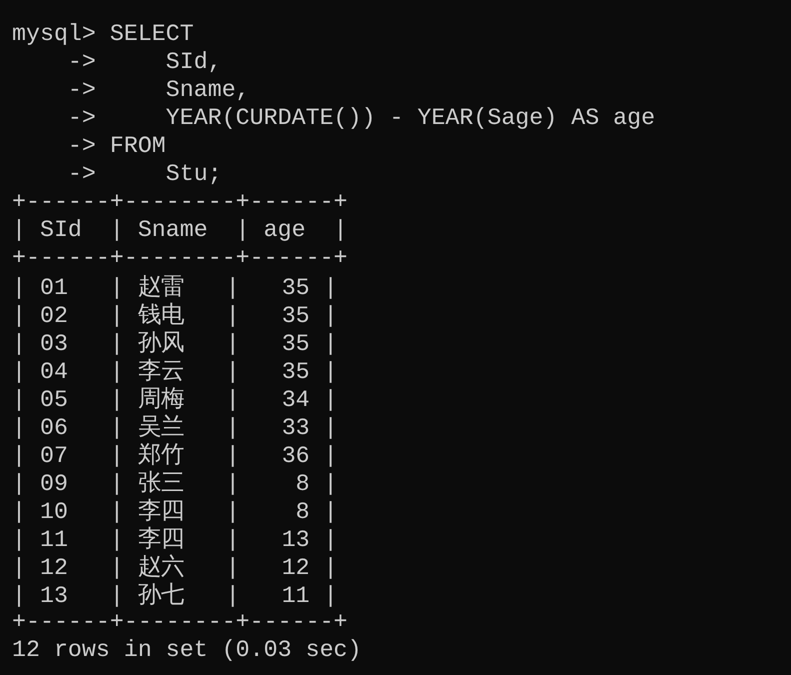 The height and width of the screenshot is (675, 791). I want to click on terminal-line: | 01 | 赵雷 | 35 |, so click(175, 286).